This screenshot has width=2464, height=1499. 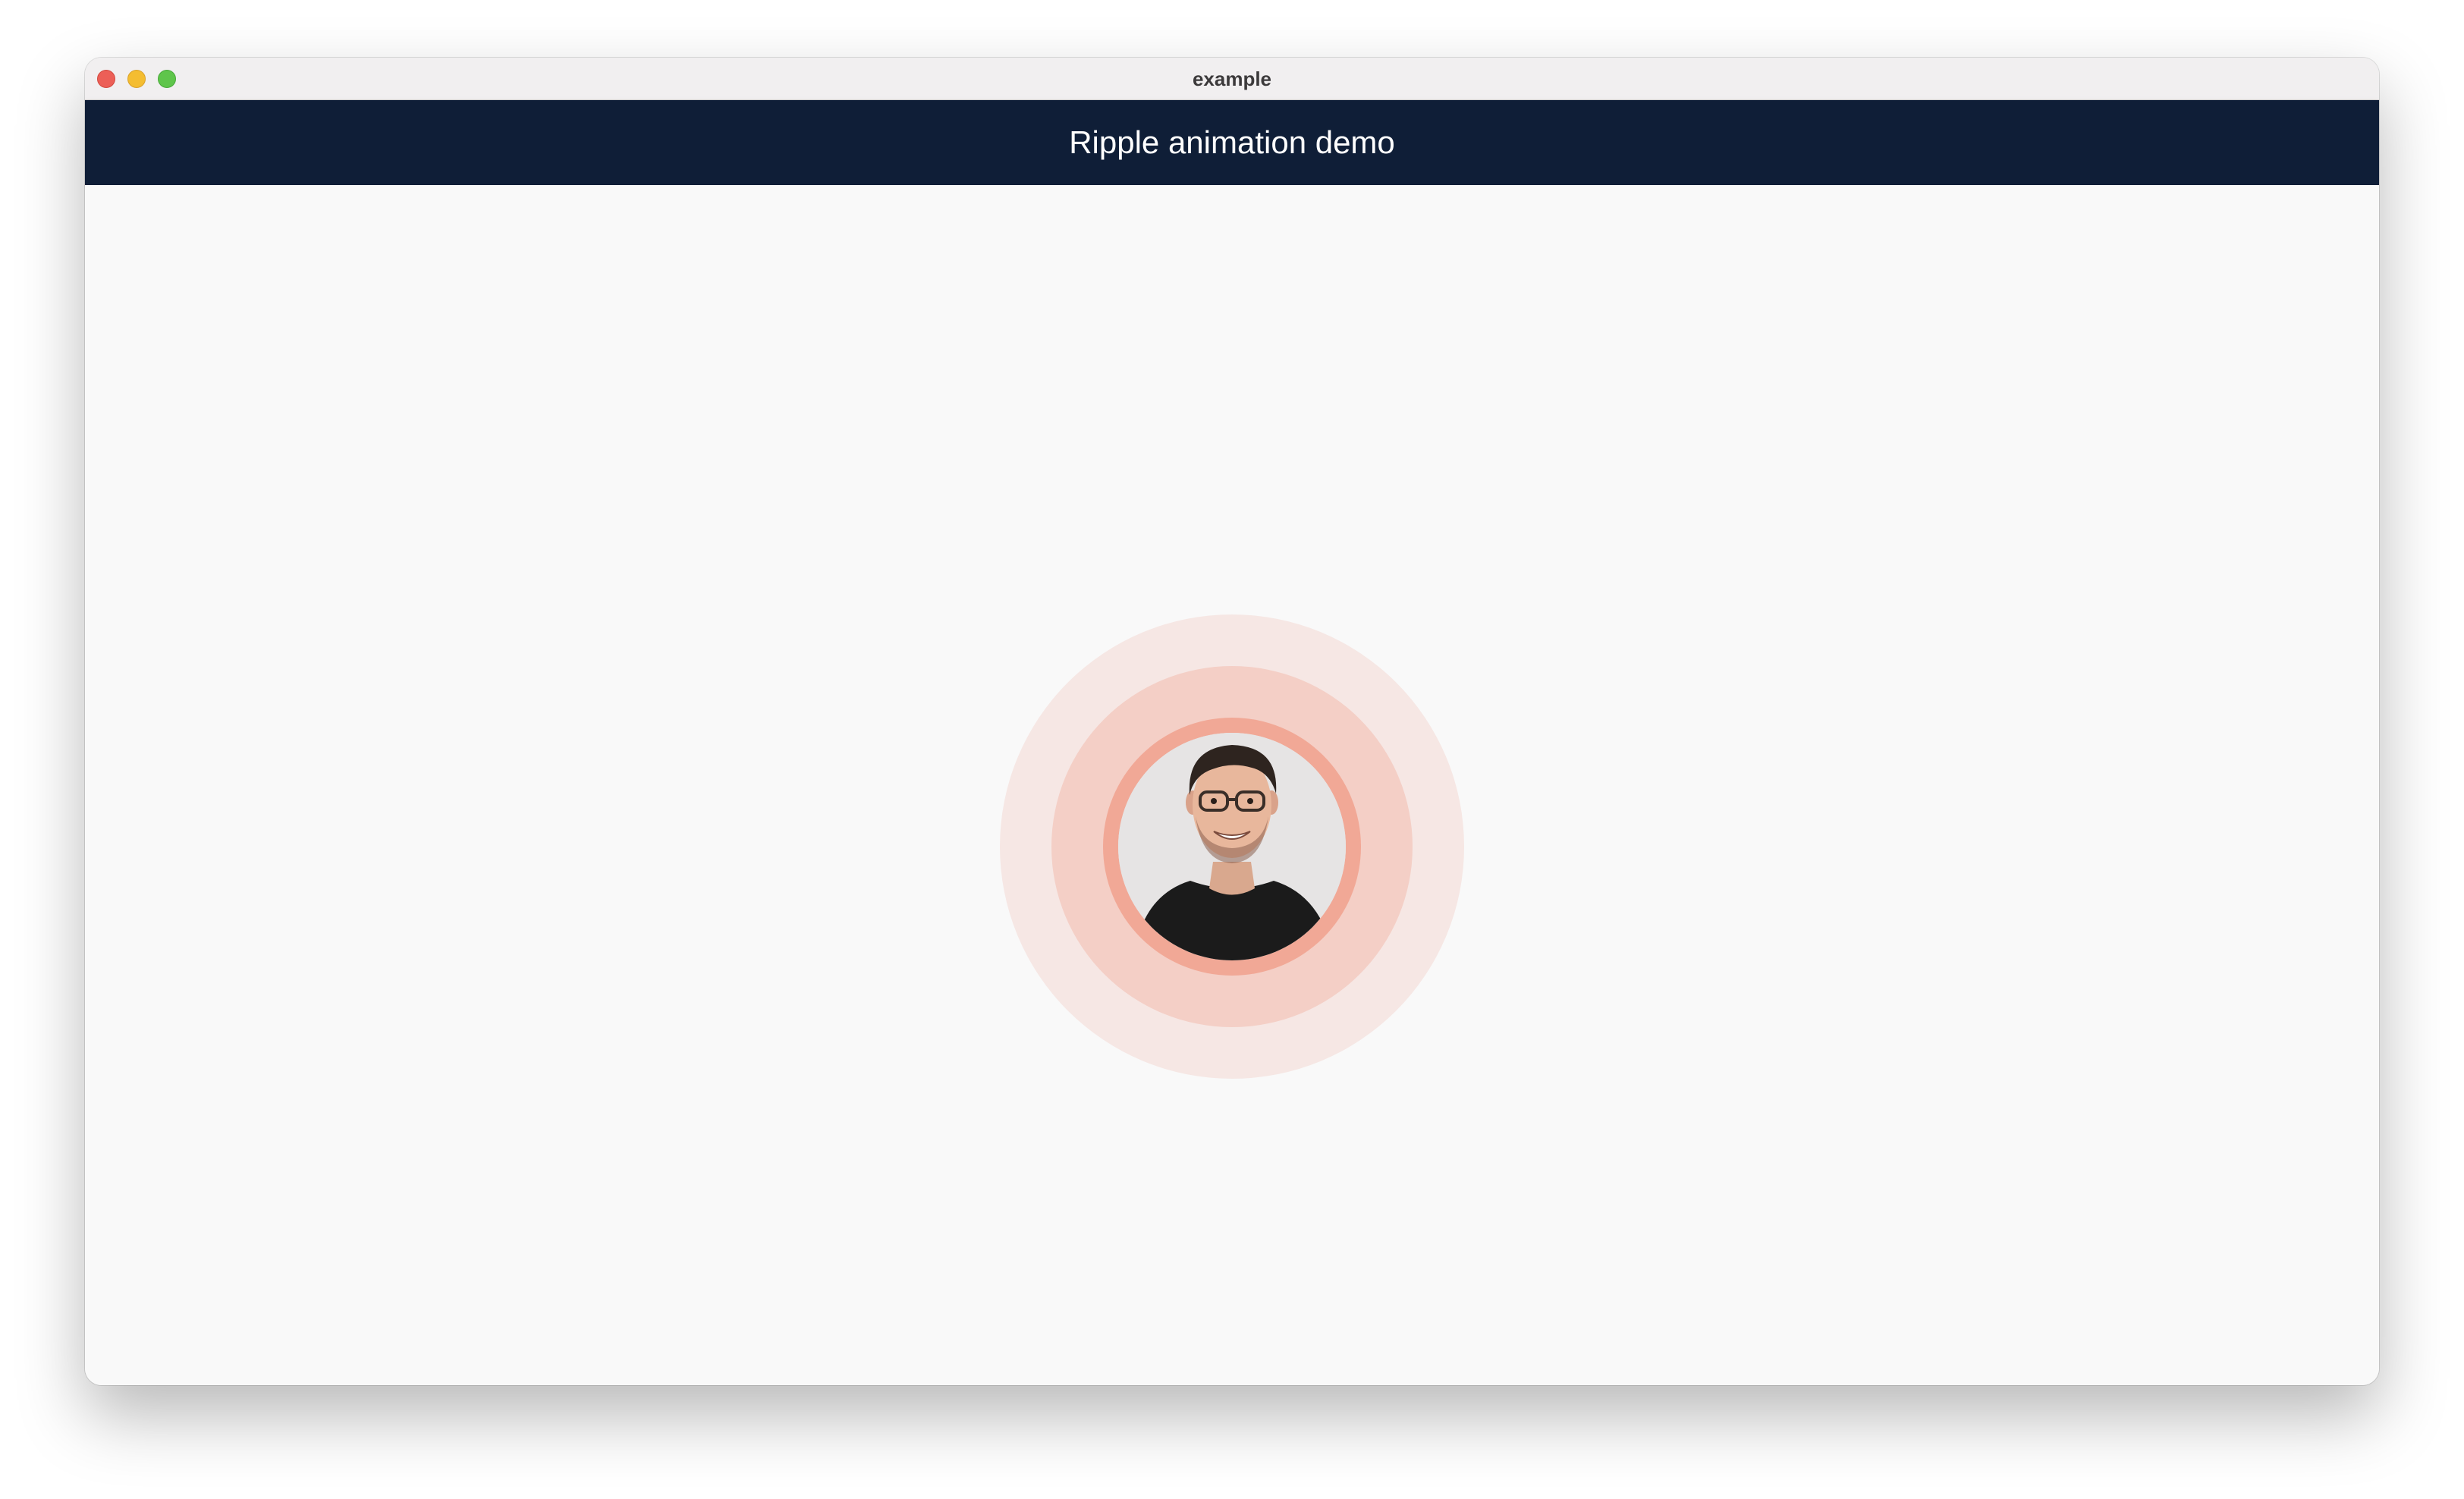 I want to click on ripple-animation, so click(x=1232, y=846).